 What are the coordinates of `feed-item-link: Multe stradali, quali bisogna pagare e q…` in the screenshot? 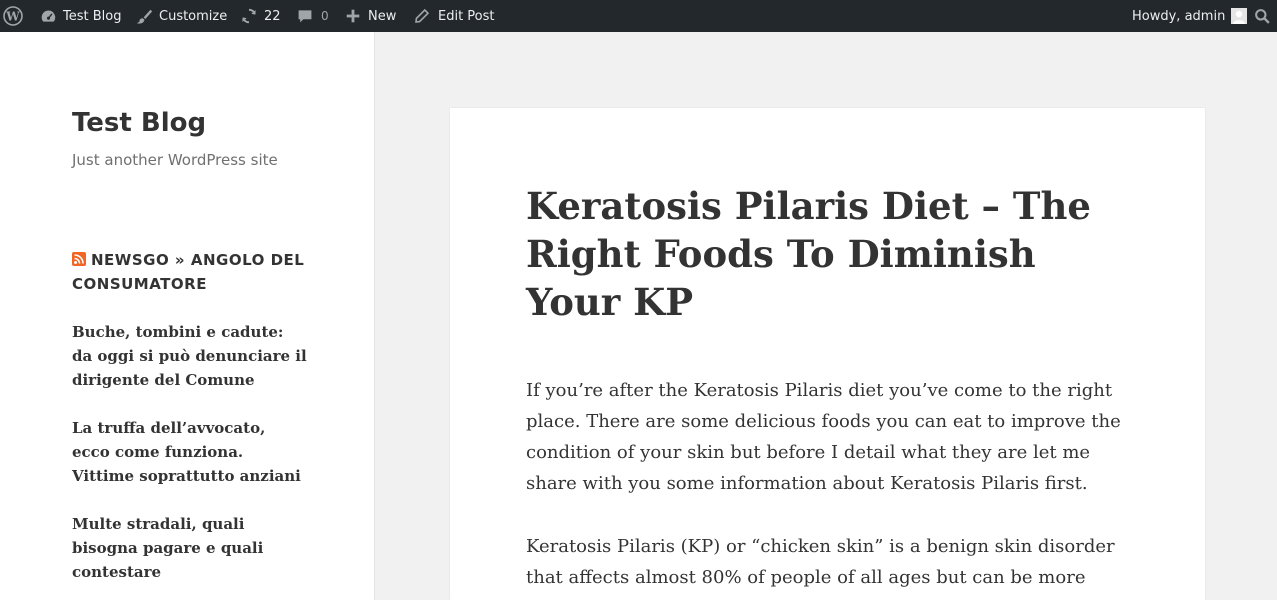 It's located at (189, 548).